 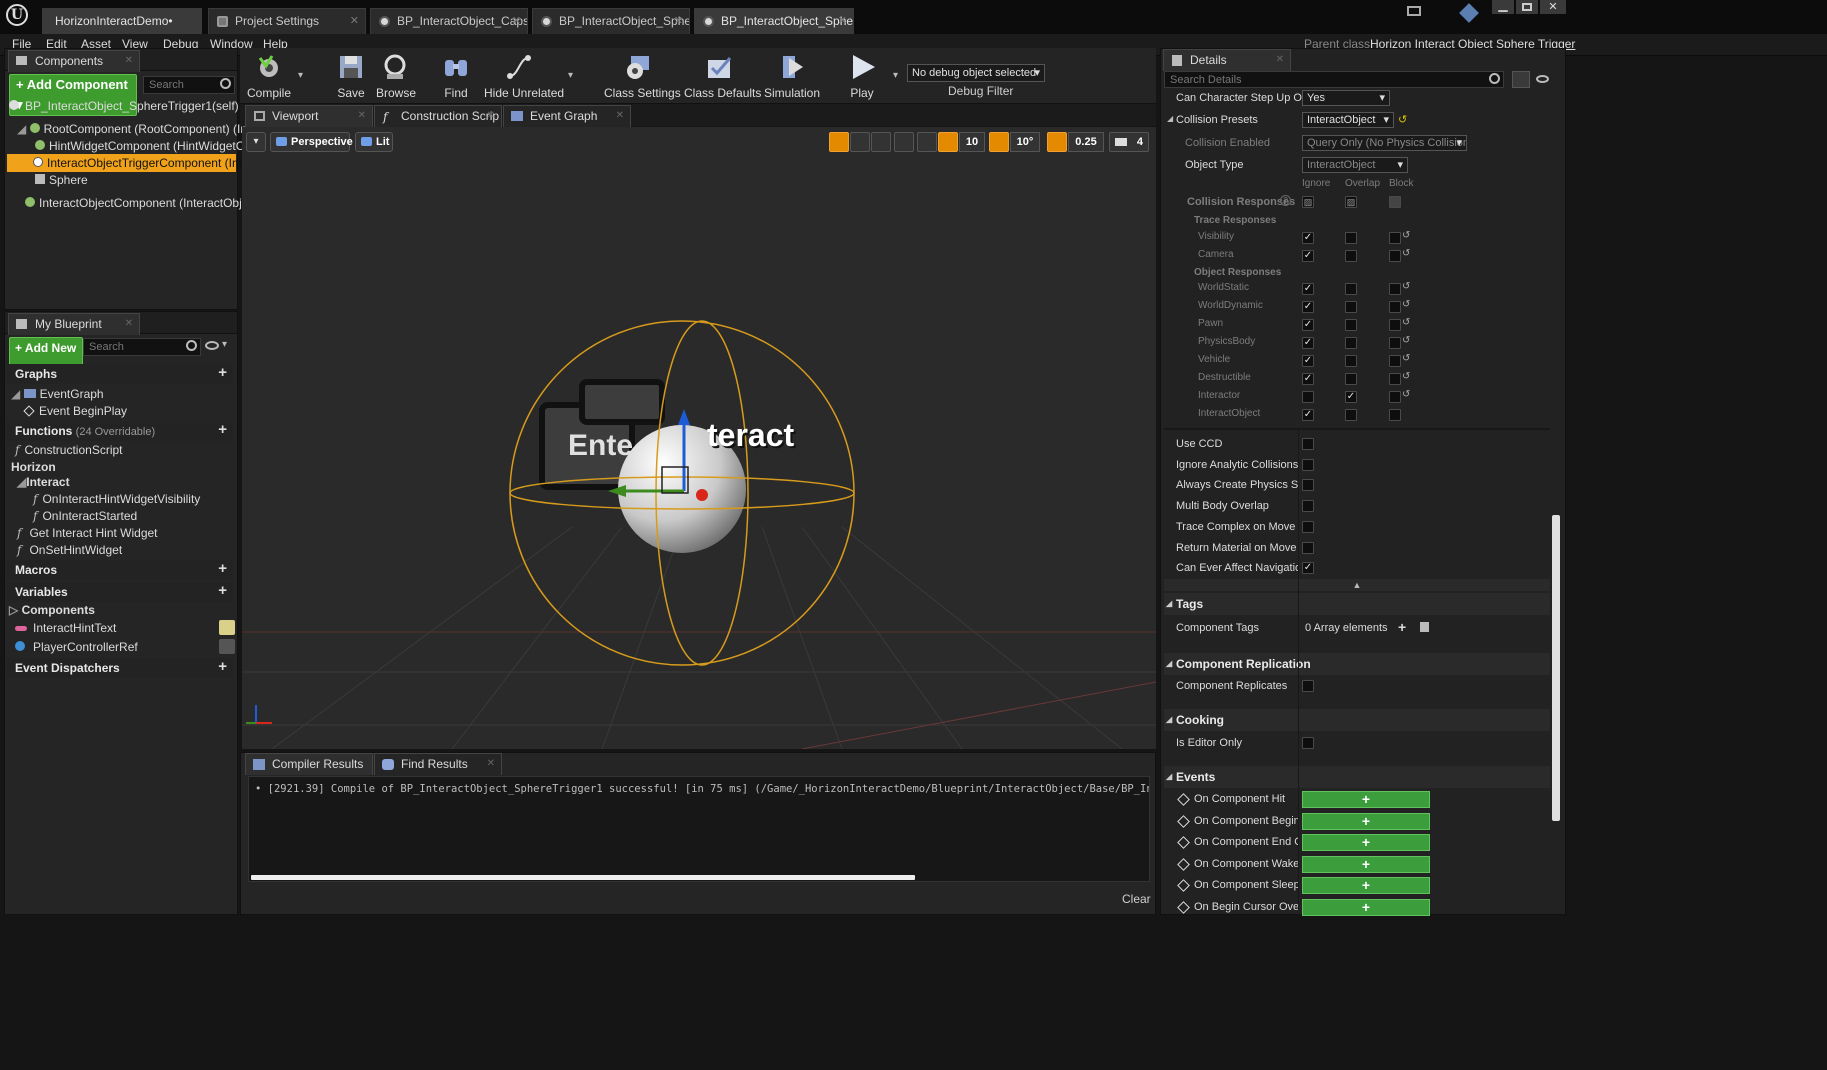 I want to click on hide-unrelated-button: Hide Unrelated, so click(x=524, y=75).